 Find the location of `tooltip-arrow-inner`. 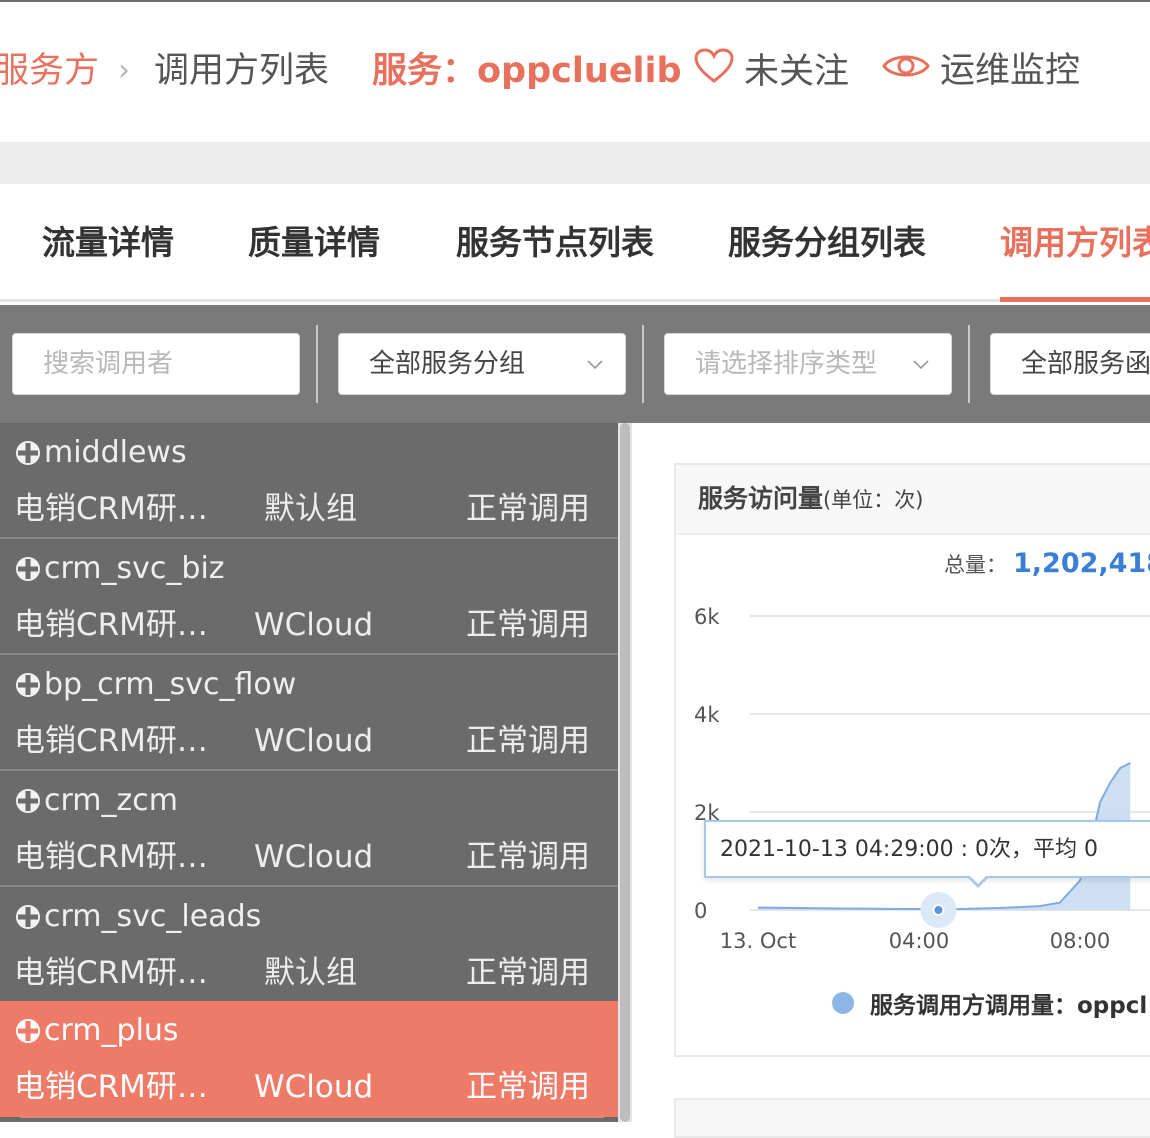

tooltip-arrow-inner is located at coordinates (978, 879).